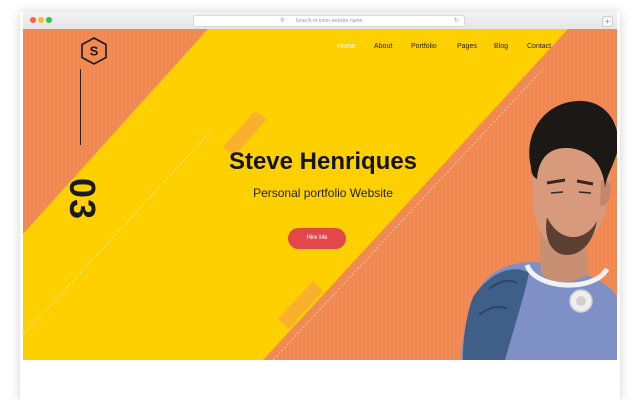  Describe the element at coordinates (320, 380) in the screenshot. I see `content-below-hero` at that location.